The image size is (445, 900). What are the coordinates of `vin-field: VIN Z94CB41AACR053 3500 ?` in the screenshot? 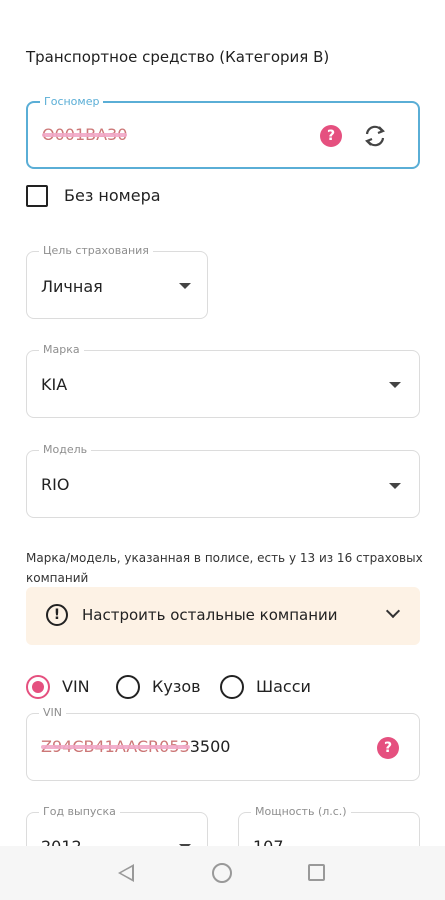 It's located at (223, 743).